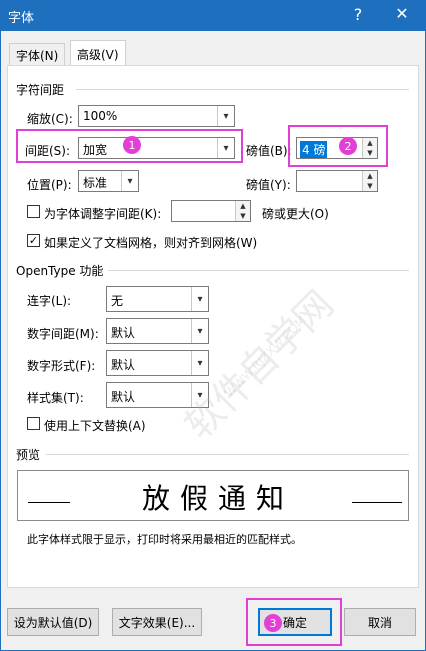 This screenshot has width=426, height=651. What do you see at coordinates (268, 185) in the screenshot?
I see `position-by-label: 磅值(Y):` at bounding box center [268, 185].